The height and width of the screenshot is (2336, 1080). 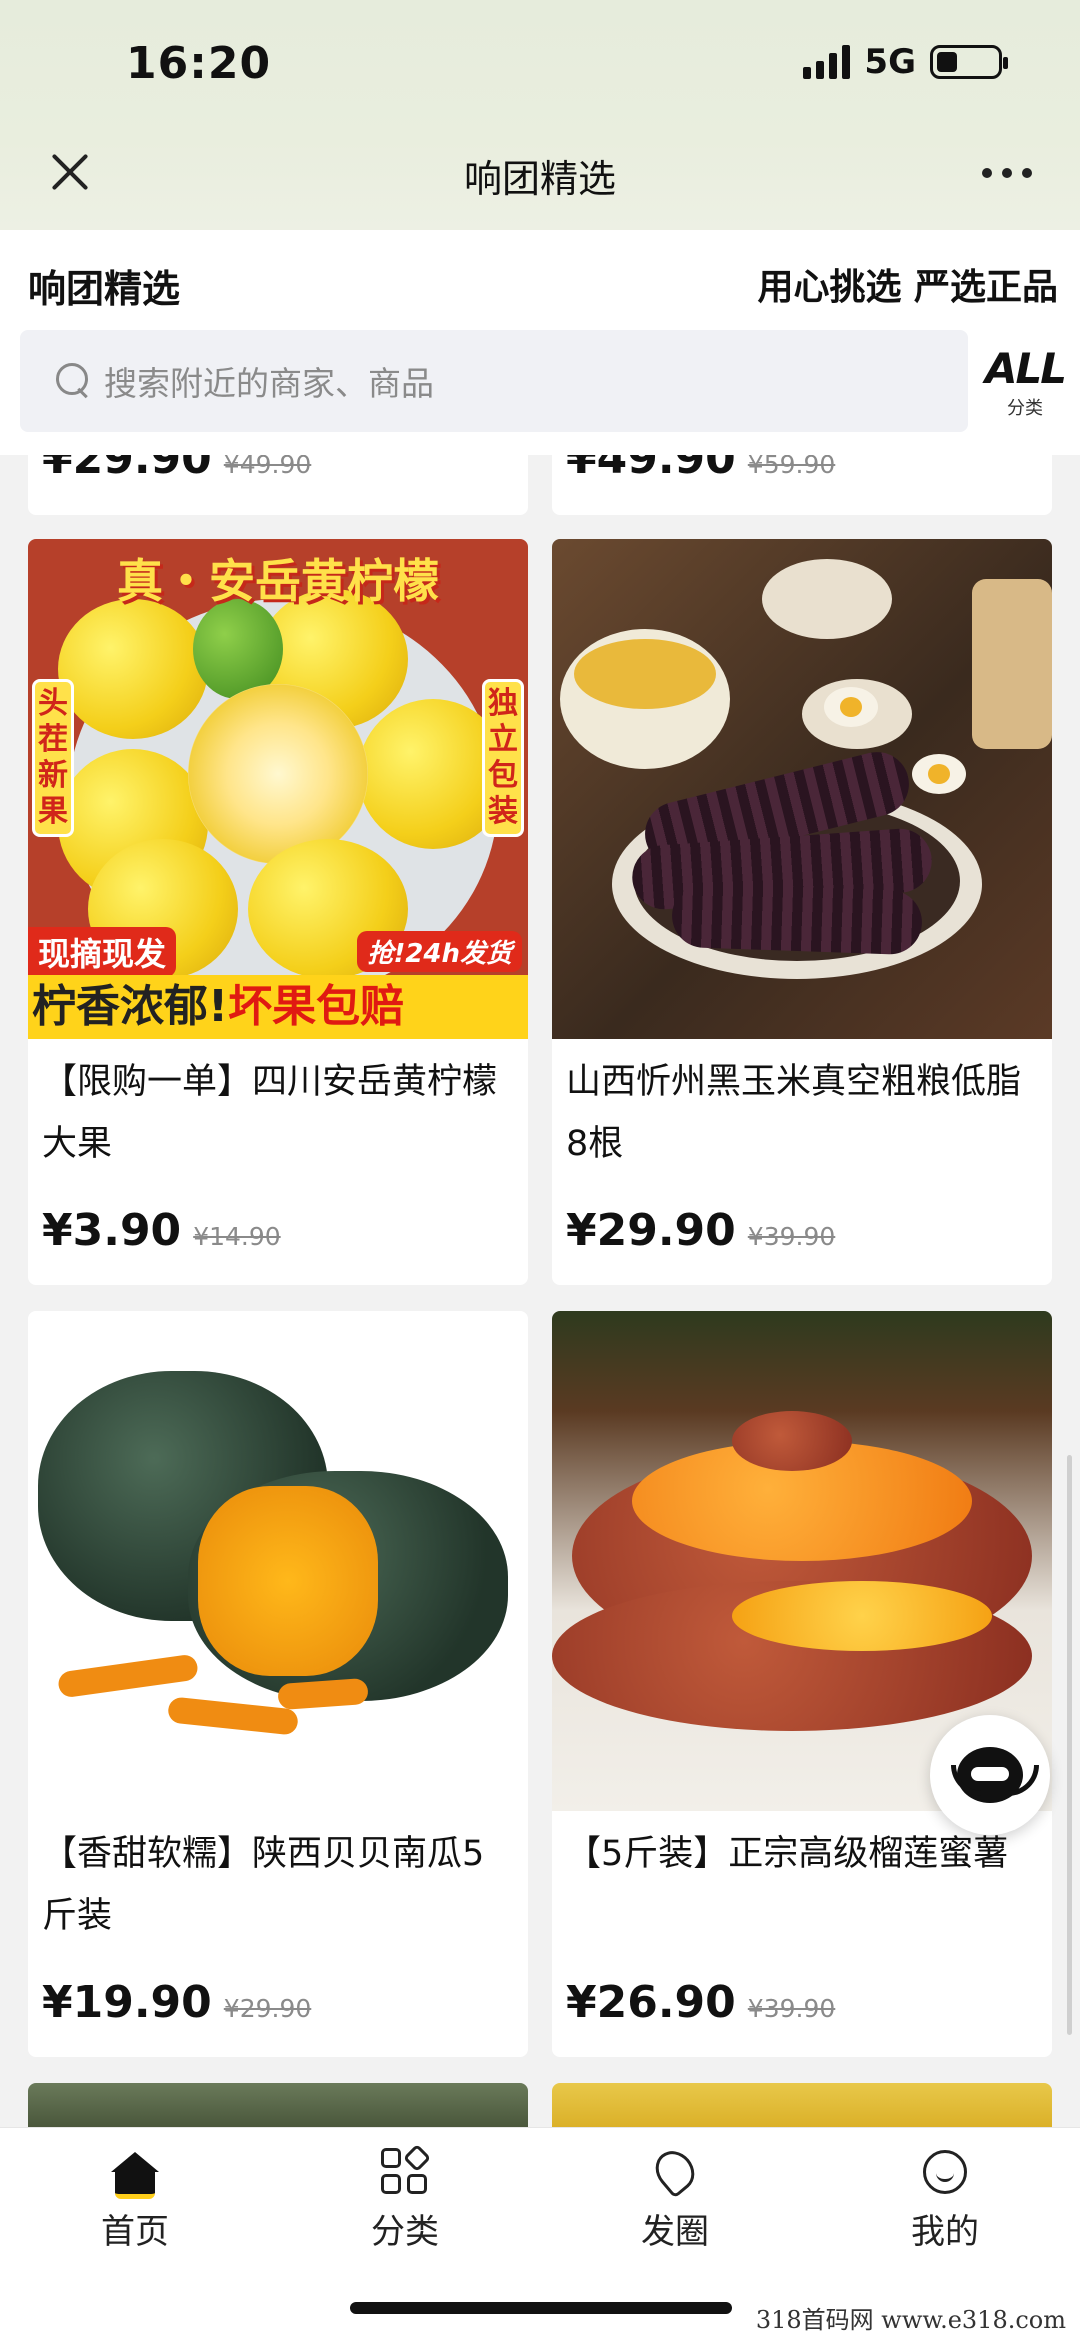 What do you see at coordinates (316, 1006) in the screenshot?
I see `lemon-banner-main-b: 坏果包赔` at bounding box center [316, 1006].